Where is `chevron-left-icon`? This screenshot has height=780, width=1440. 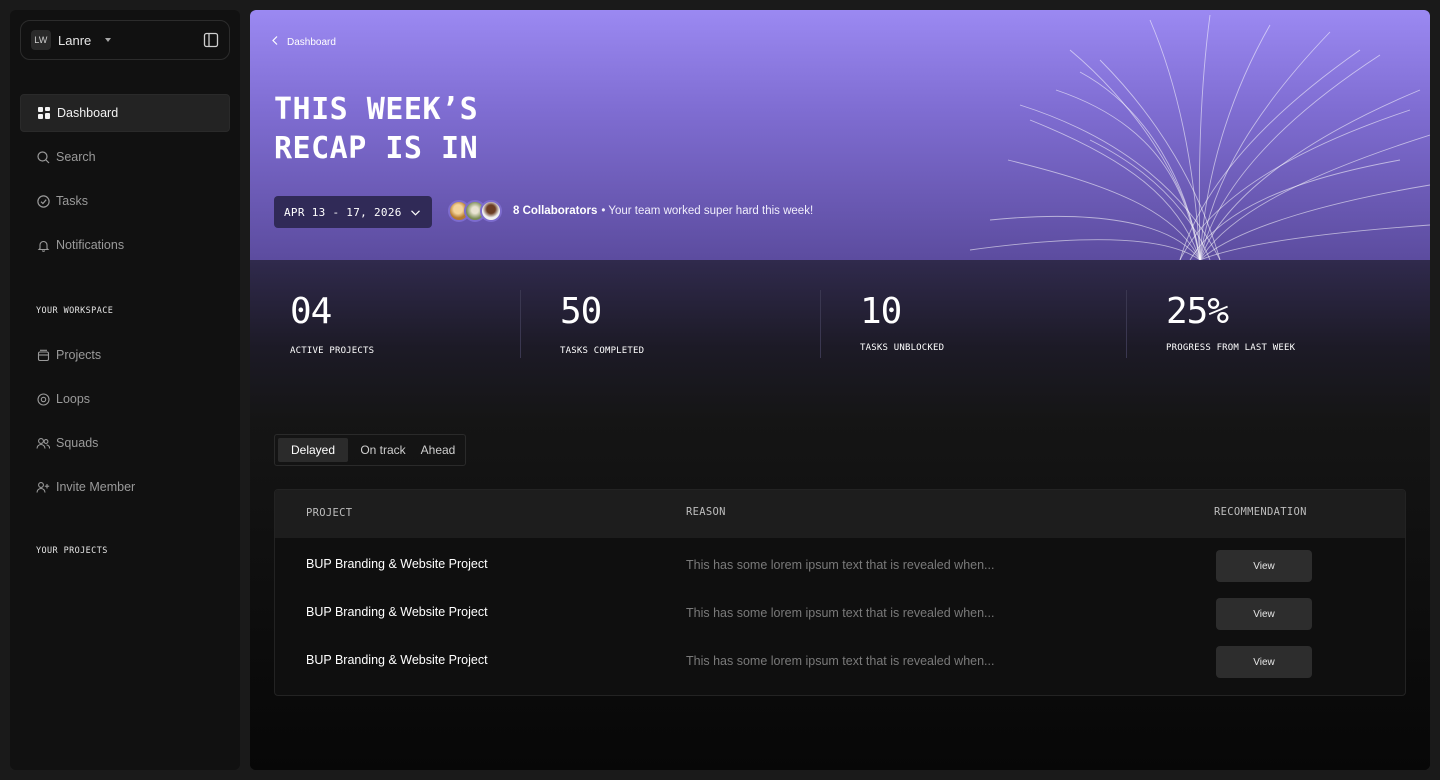 chevron-left-icon is located at coordinates (275, 42).